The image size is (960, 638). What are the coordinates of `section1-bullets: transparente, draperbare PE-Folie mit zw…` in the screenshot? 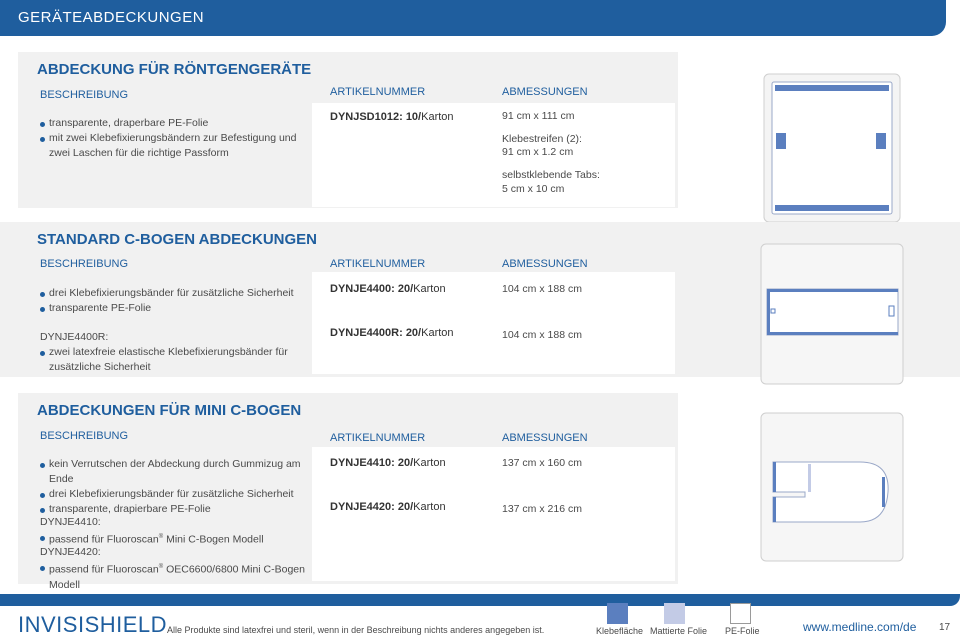 It's located at (176, 138).